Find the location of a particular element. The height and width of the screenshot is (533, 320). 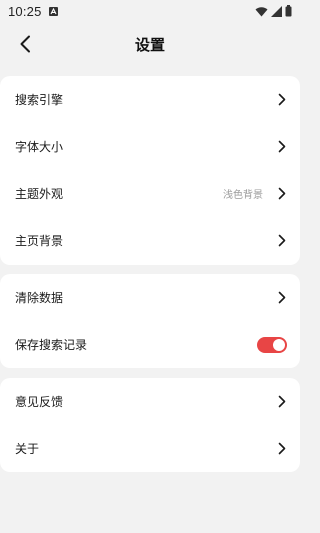

setting-label: 关于 is located at coordinates (27, 449).